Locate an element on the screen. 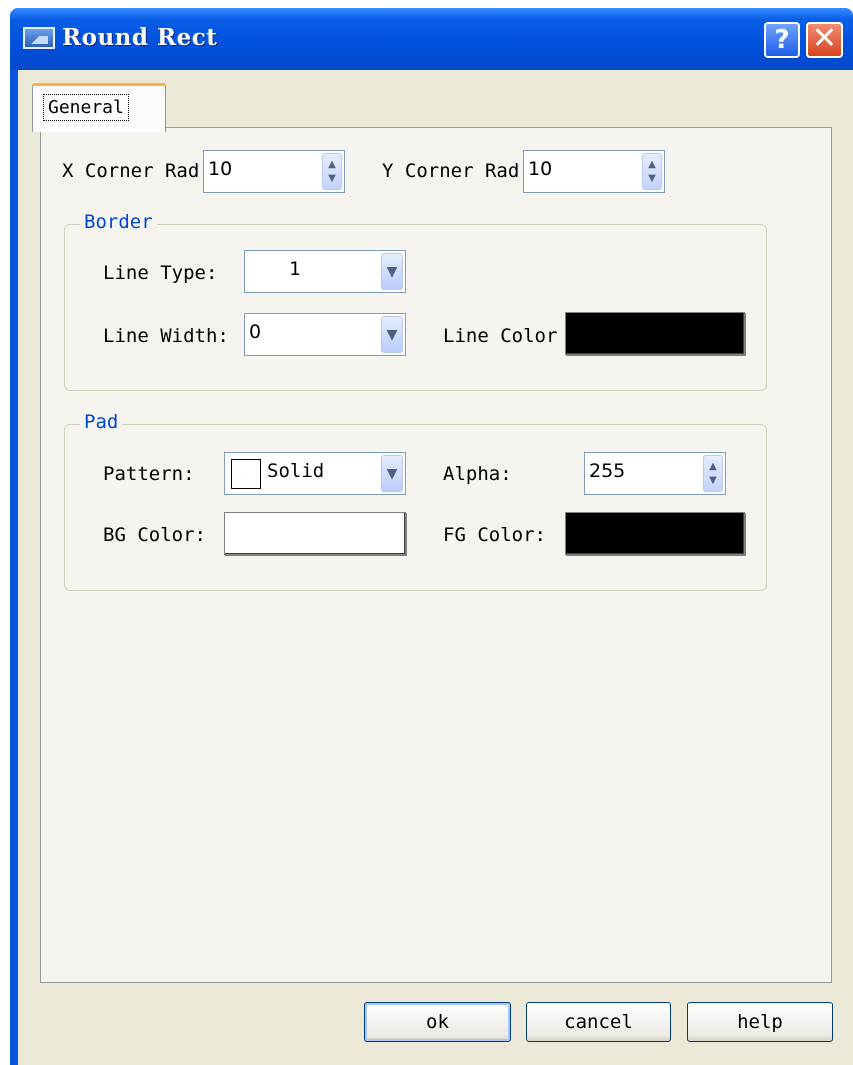 Image resolution: width=853 pixels, height=1065 pixels. pattern-select: Solid ▼ is located at coordinates (315, 473).